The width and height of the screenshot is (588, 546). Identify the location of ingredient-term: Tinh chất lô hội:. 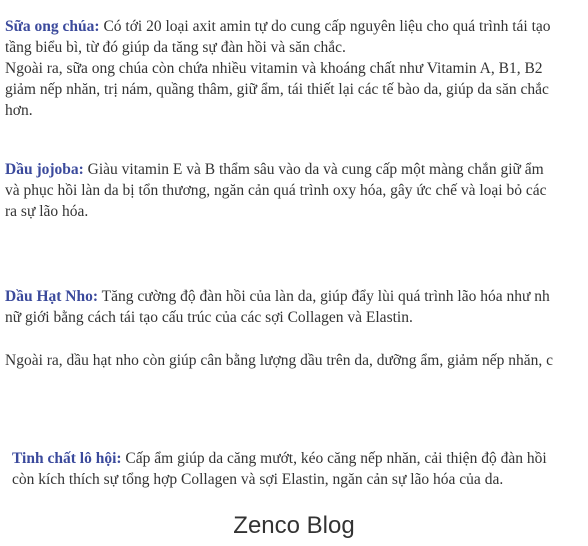
(67, 458).